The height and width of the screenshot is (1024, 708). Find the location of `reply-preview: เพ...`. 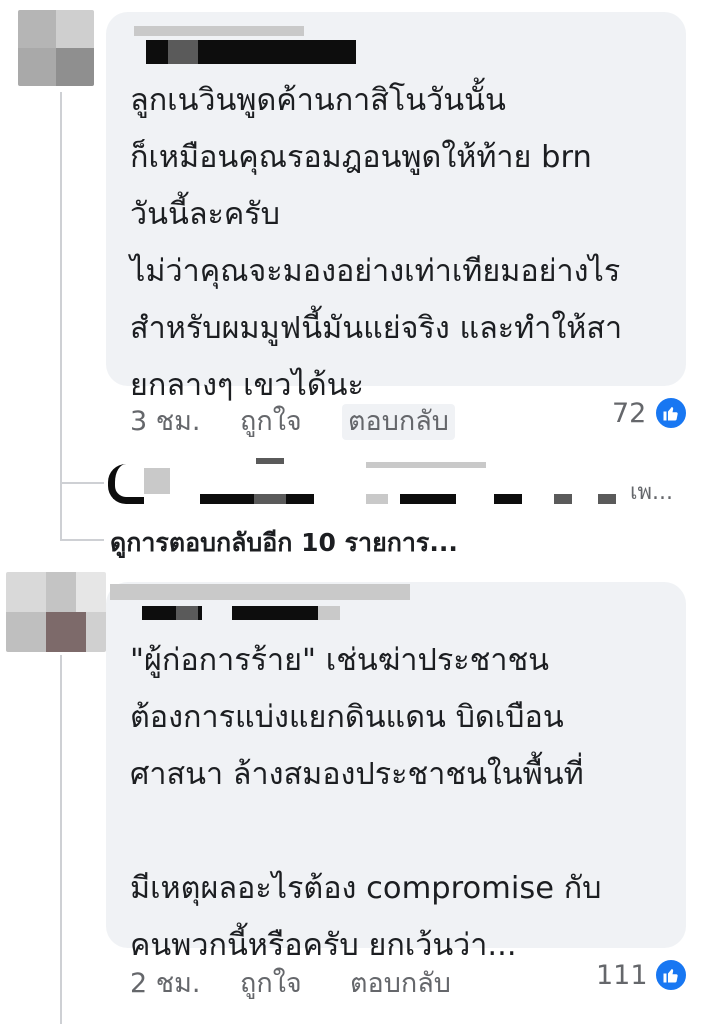

reply-preview: เพ... is located at coordinates (406, 488).